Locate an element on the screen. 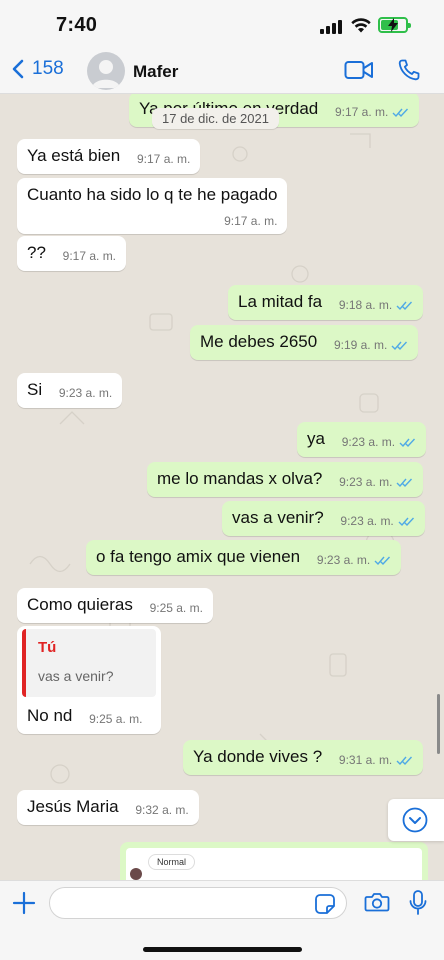 Image resolution: width=444 pixels, height=960 pixels. scroll-to-bottom-button is located at coordinates (416, 820).